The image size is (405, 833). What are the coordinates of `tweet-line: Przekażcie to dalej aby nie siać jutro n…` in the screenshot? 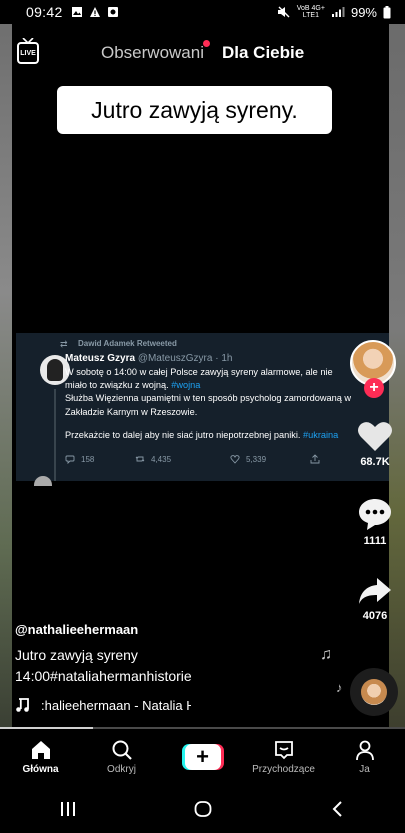 It's located at (184, 434).